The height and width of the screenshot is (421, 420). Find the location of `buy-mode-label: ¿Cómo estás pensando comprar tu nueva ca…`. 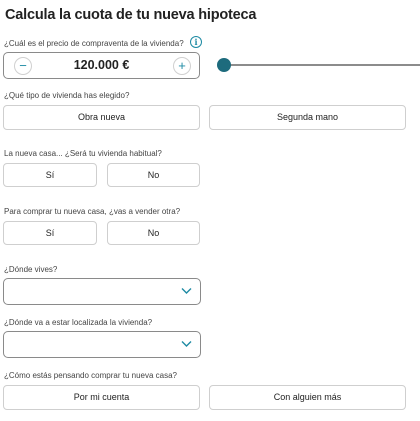

buy-mode-label: ¿Cómo estás pensando comprar tu nueva ca… is located at coordinates (90, 375).